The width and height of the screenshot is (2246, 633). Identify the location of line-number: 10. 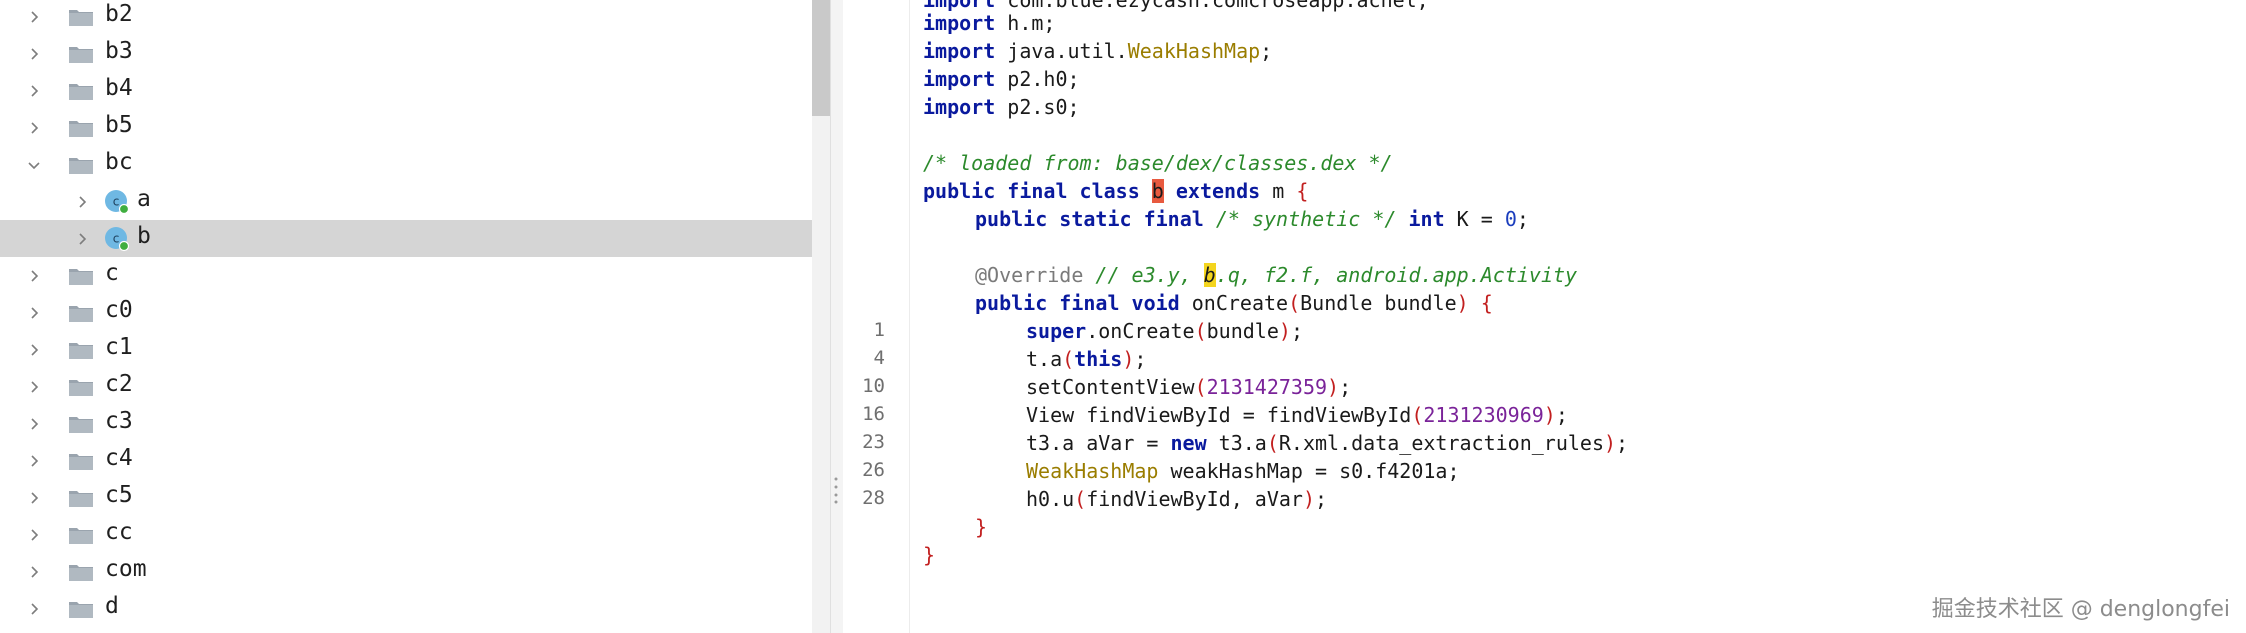
(873, 386).